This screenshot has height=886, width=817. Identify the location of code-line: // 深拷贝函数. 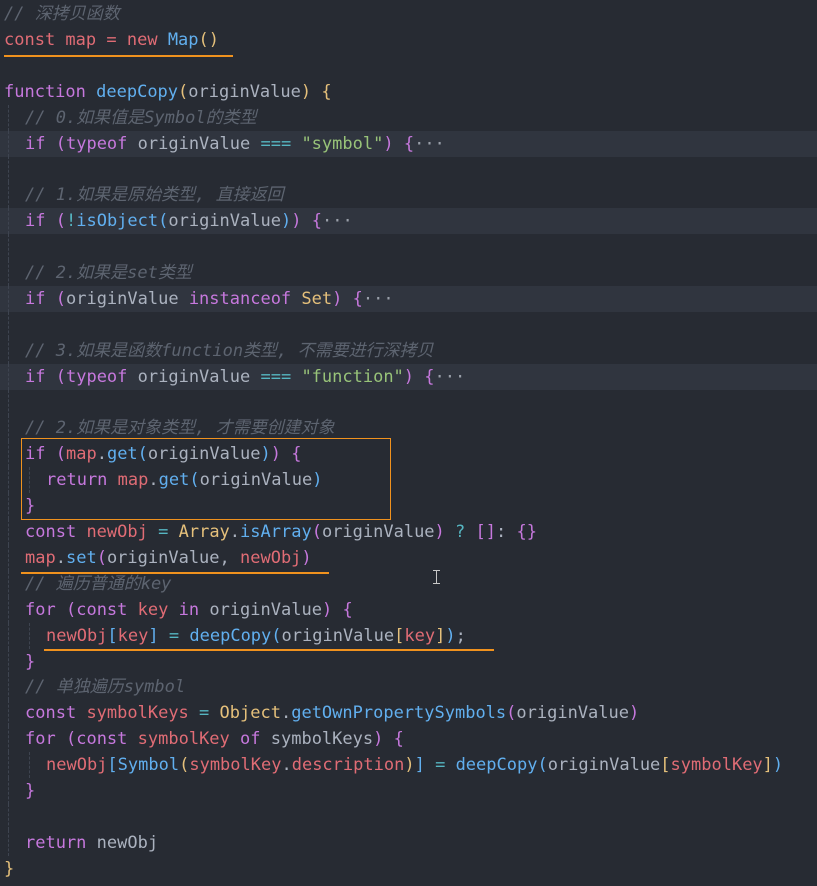
(408, 14).